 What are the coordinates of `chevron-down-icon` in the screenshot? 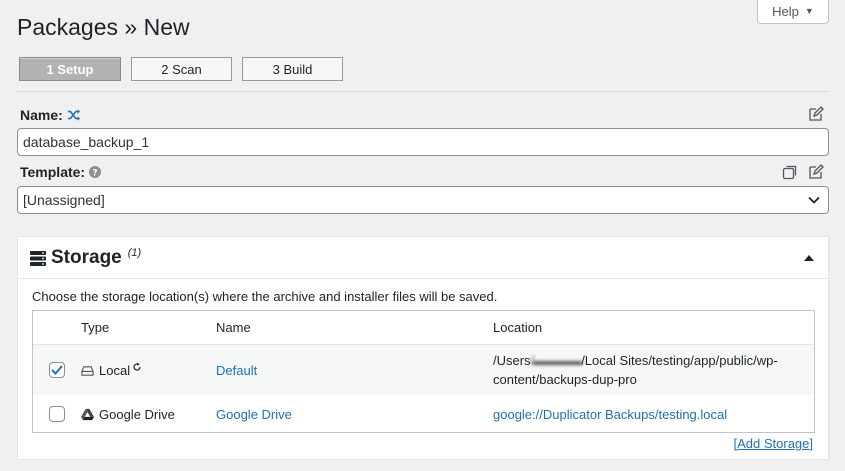 It's located at (814, 200).